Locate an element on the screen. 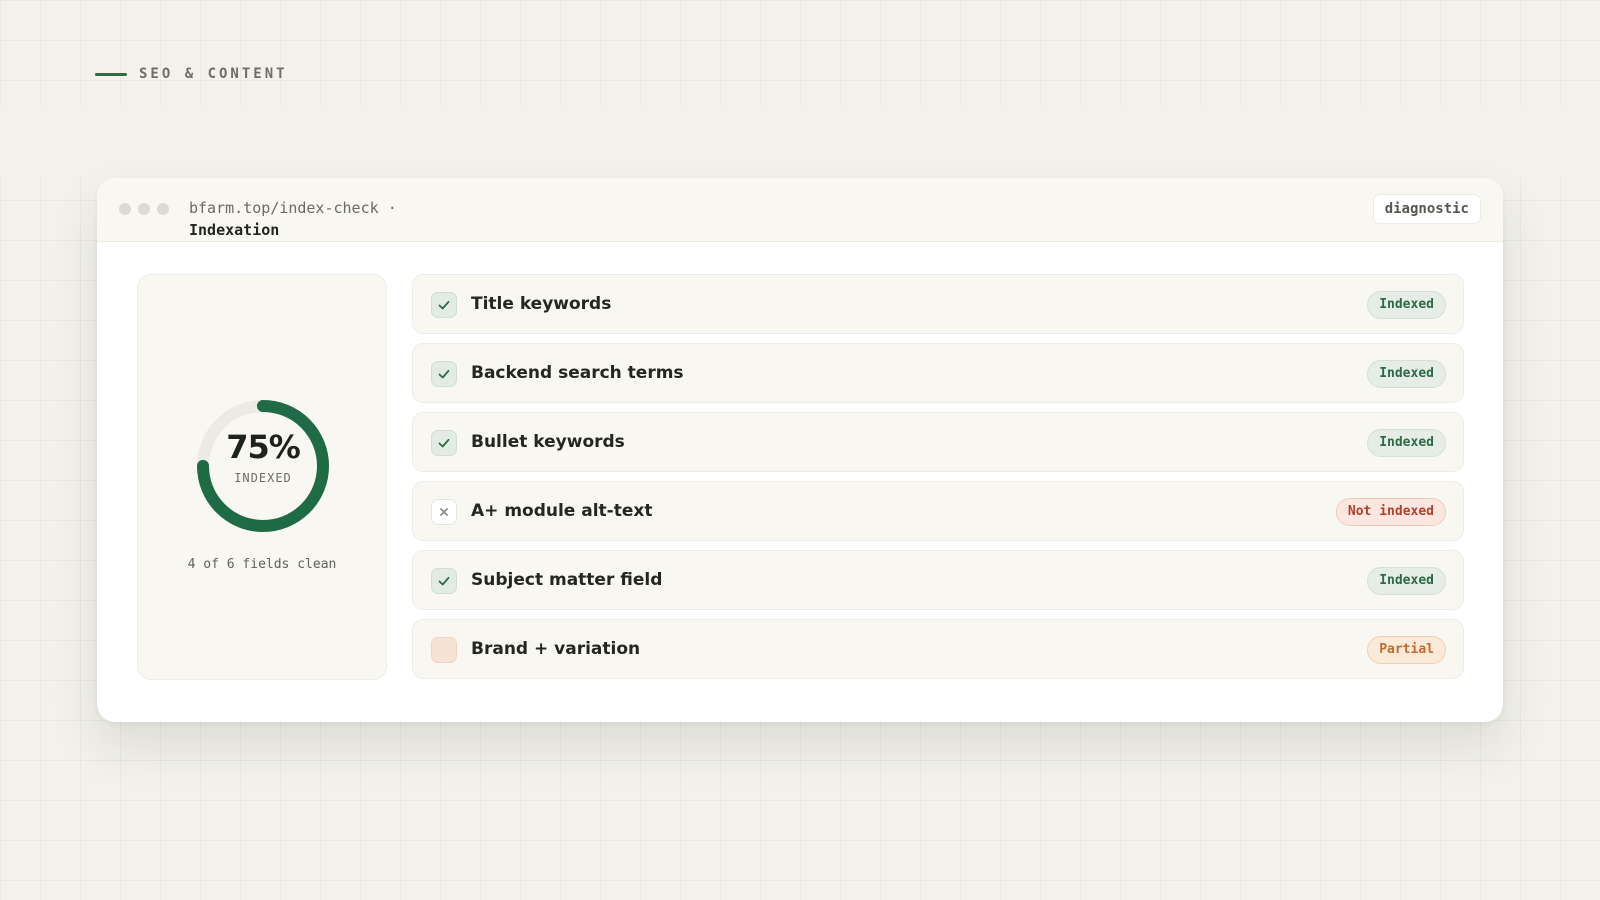  window-dot-close is located at coordinates (125, 209).